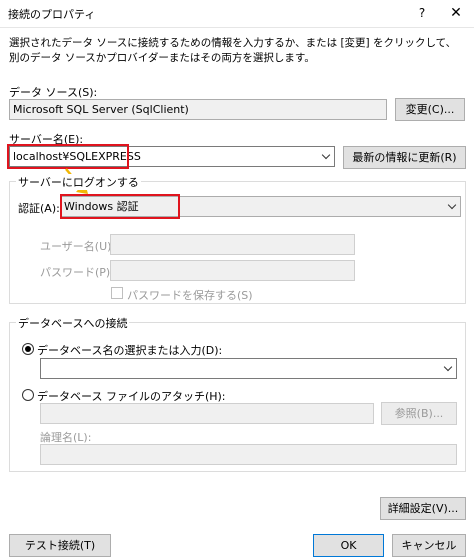  Describe the element at coordinates (78, 182) in the screenshot. I see `logon-group-title: サーバーにログオンする` at that location.